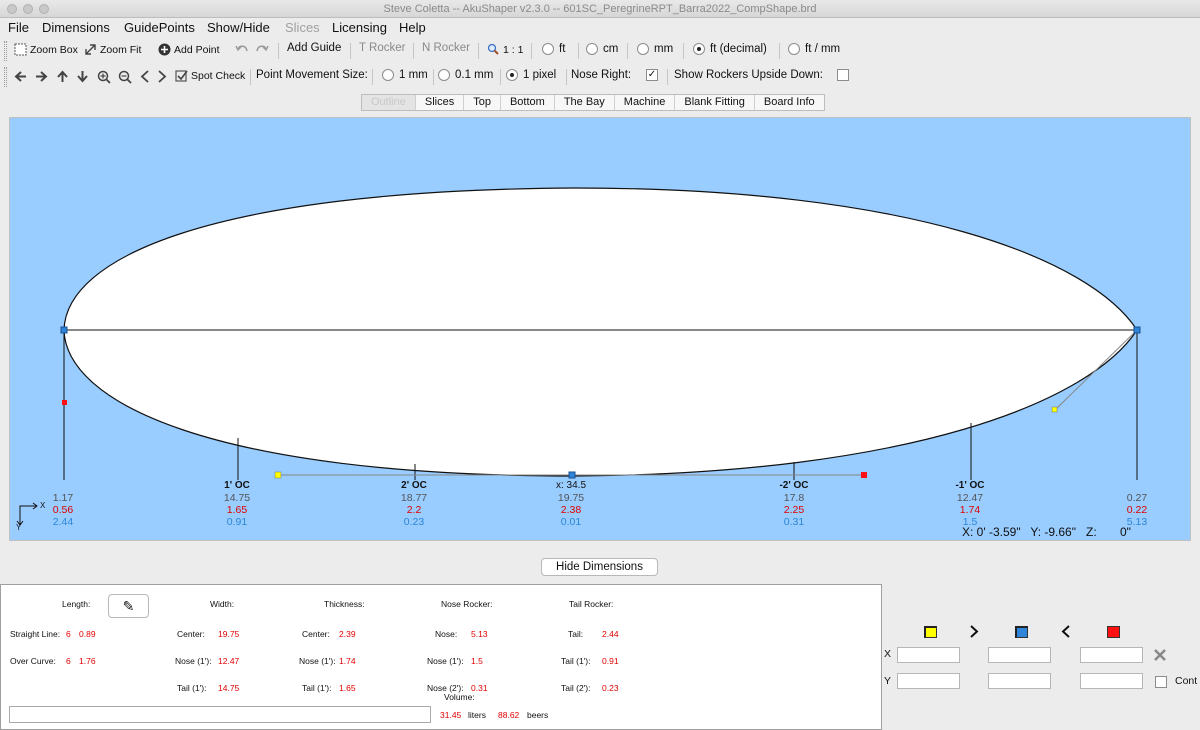 This screenshot has height=730, width=1200. Describe the element at coordinates (68, 661) in the screenshot. I see `over-curve-ft: 6` at that location.